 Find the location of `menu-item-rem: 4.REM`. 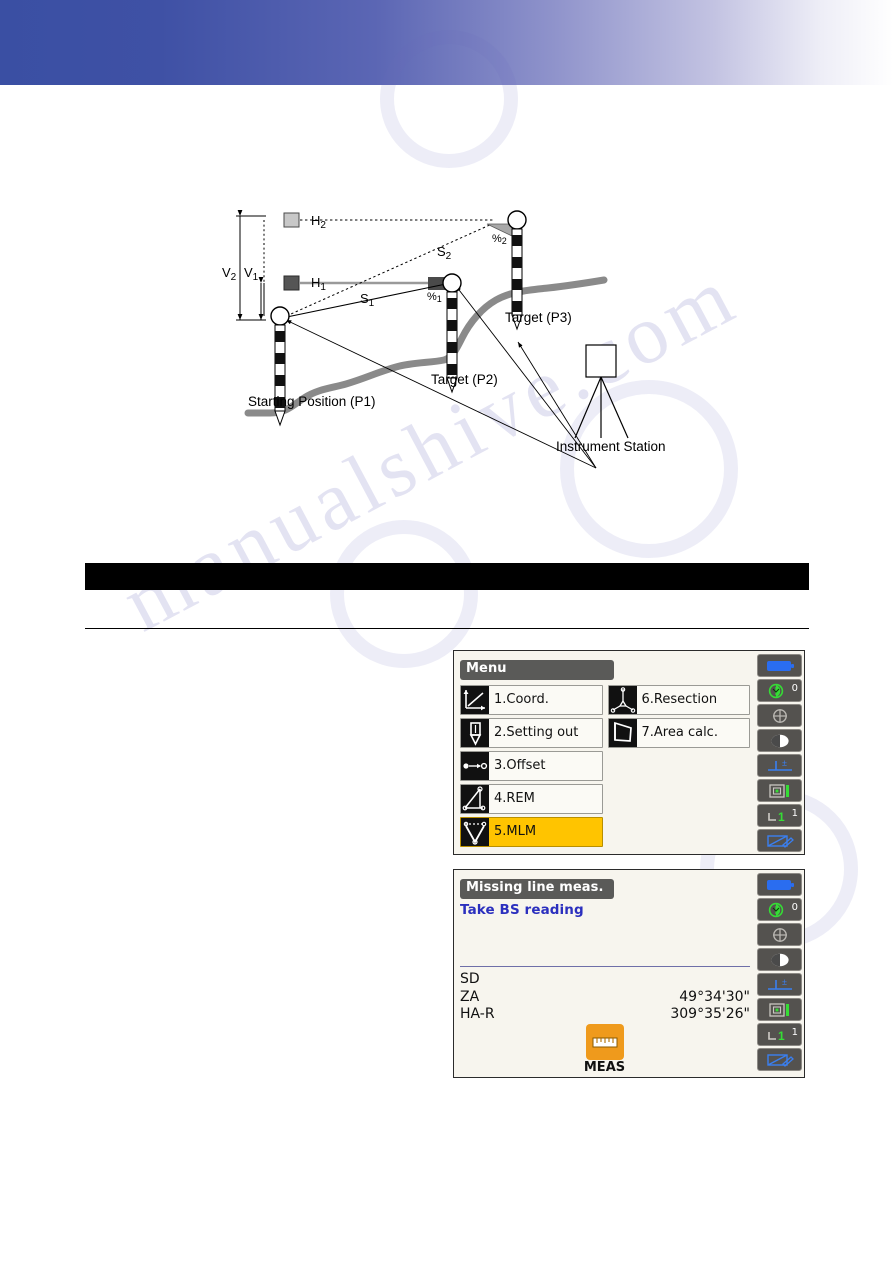

menu-item-rem: 4.REM is located at coordinates (531, 798).